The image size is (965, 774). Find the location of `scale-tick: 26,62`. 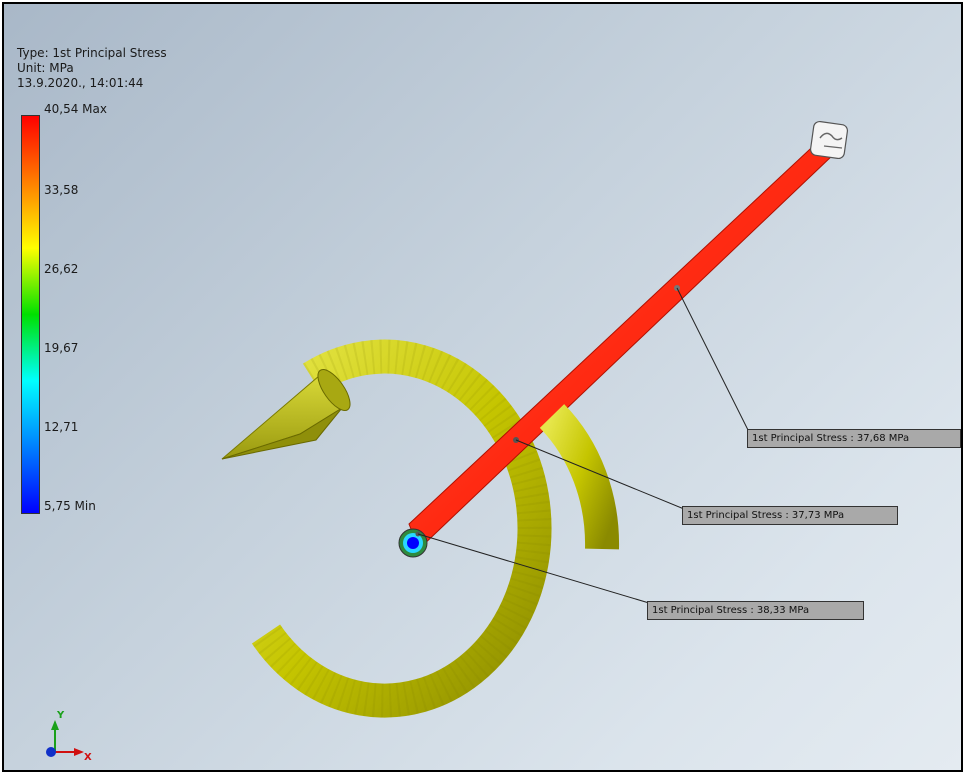

scale-tick: 26,62 is located at coordinates (61, 269).